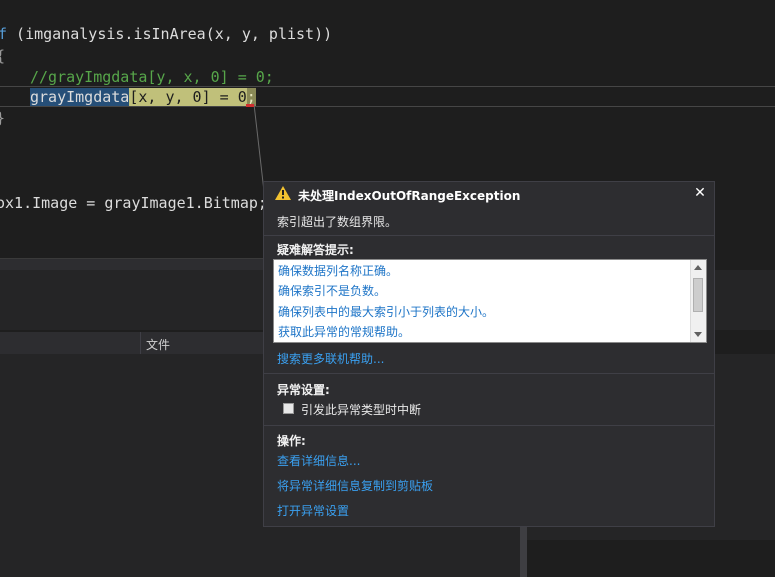 Image resolution: width=775 pixels, height=577 pixels. What do you see at coordinates (188, 97) in the screenshot?
I see `highlighted-statement: [x, y, 0] = 0` at bounding box center [188, 97].